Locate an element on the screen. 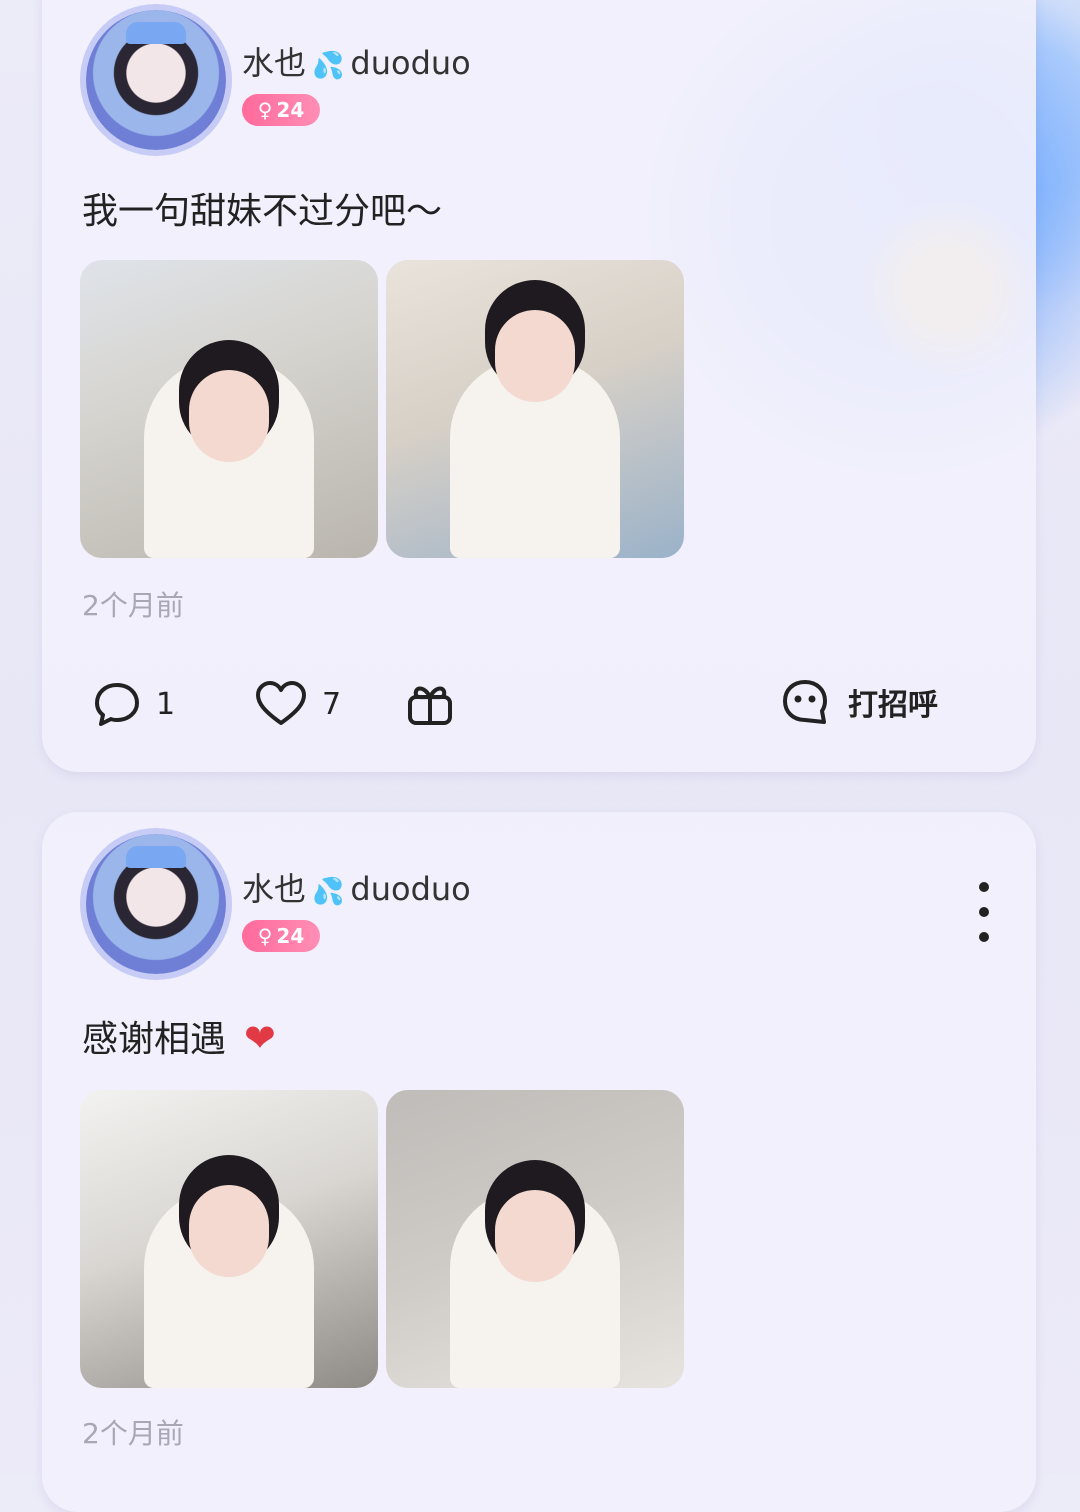 The height and width of the screenshot is (1512, 1080). comment-icon is located at coordinates (117, 704).